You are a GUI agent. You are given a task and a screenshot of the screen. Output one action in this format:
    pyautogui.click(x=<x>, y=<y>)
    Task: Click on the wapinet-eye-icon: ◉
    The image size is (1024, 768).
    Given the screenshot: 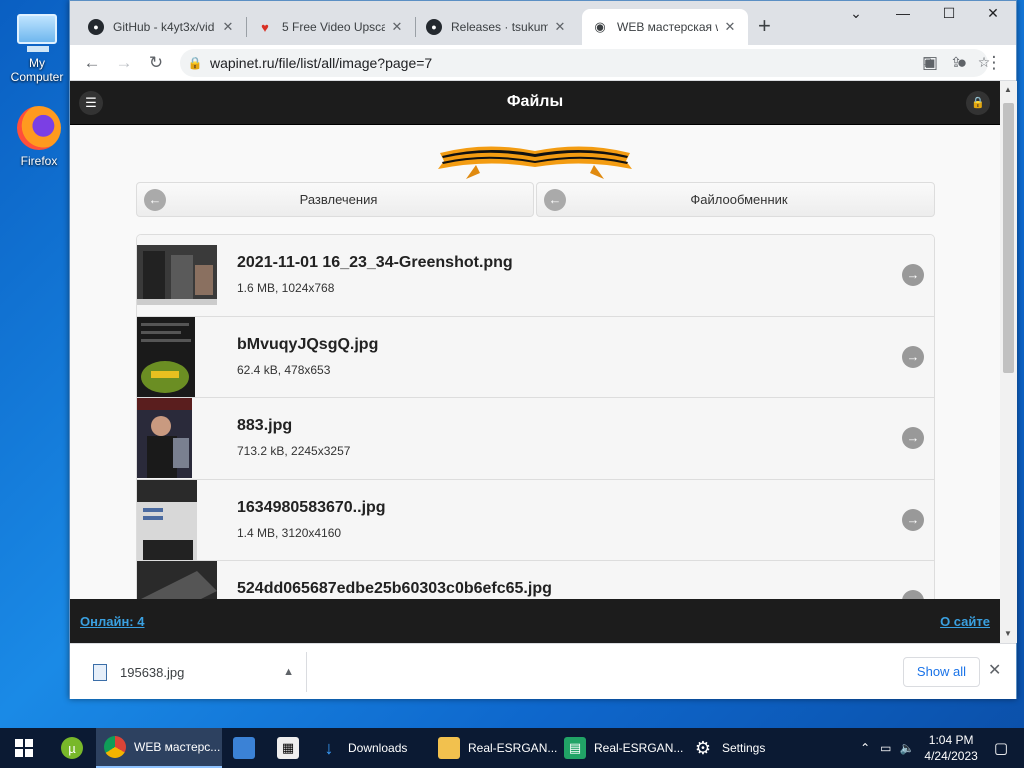 What is the action you would take?
    pyautogui.click(x=600, y=26)
    